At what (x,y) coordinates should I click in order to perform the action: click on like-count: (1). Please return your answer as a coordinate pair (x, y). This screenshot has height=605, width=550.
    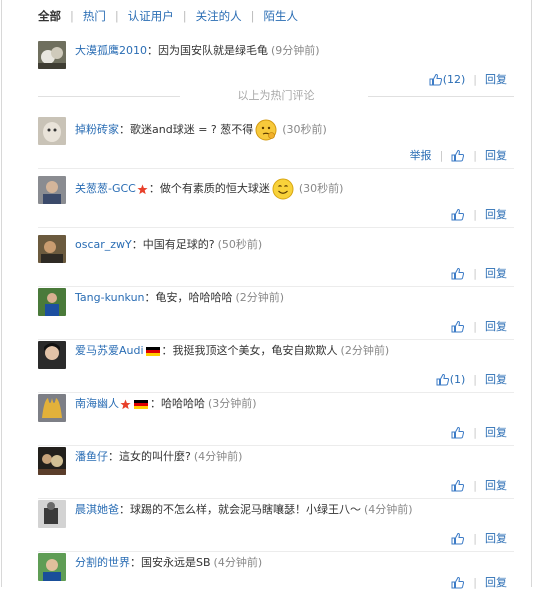
    Looking at the image, I should click on (457, 379).